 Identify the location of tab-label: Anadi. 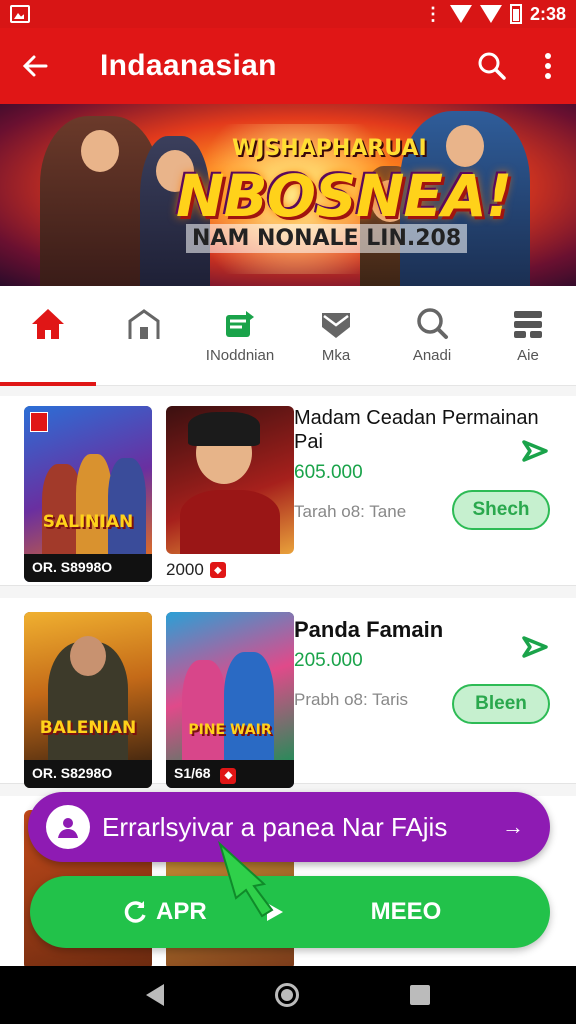
(432, 355).